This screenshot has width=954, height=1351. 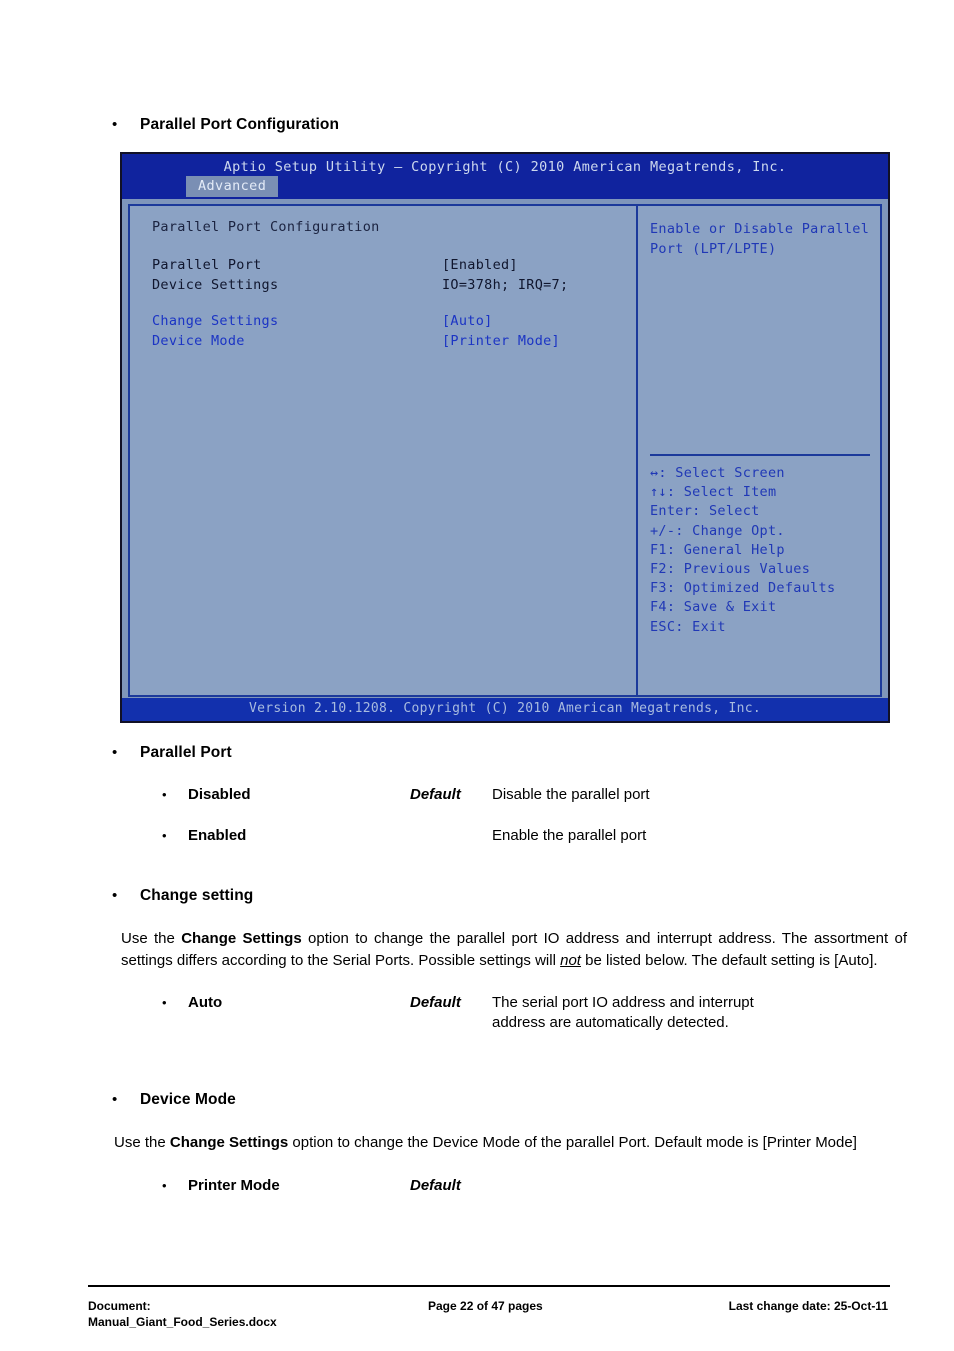 What do you see at coordinates (394, 285) in the screenshot?
I see `bios-setting-device-settings: Device Settings IO=378h; IRQ=7;` at bounding box center [394, 285].